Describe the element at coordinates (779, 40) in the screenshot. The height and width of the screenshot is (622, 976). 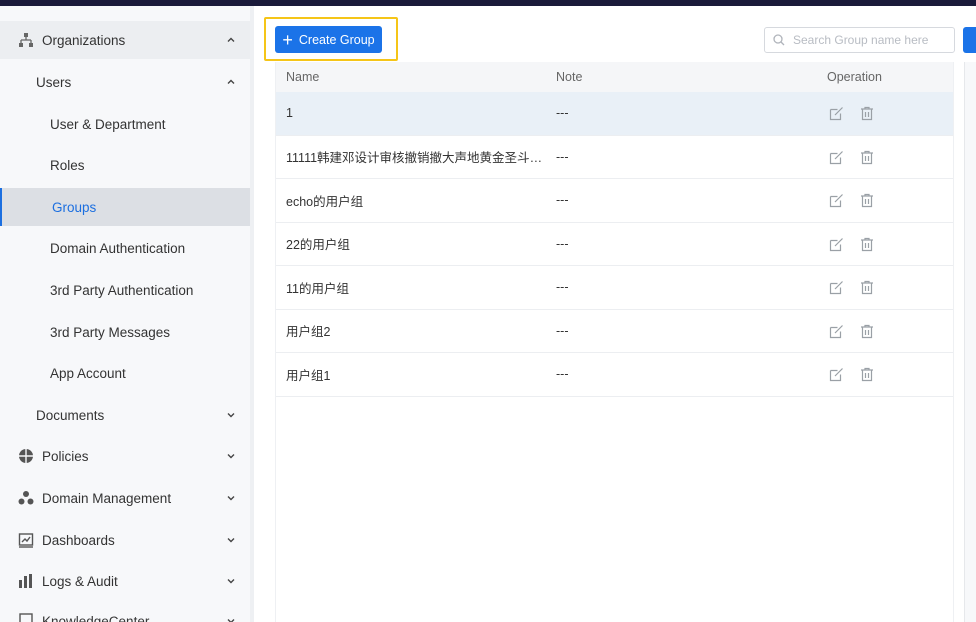
I see `search-icon` at that location.